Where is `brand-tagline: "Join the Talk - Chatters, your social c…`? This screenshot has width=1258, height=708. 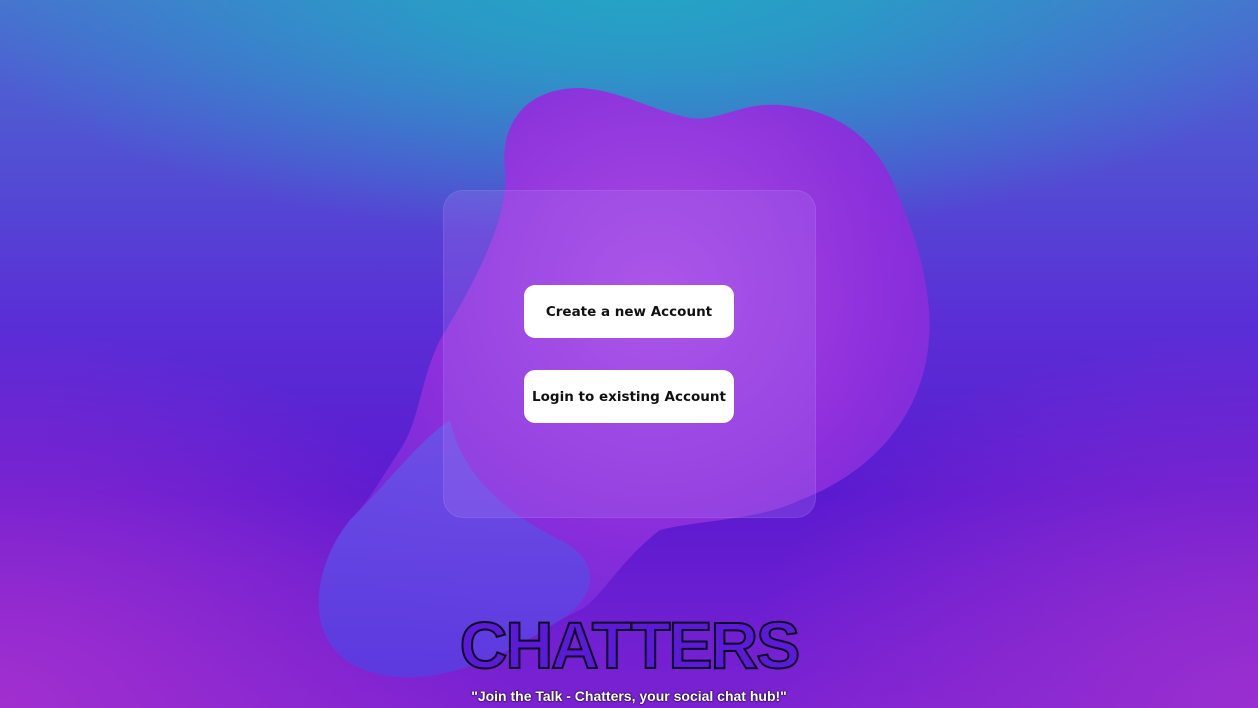 brand-tagline: "Join the Talk - Chatters, your social c… is located at coordinates (629, 696).